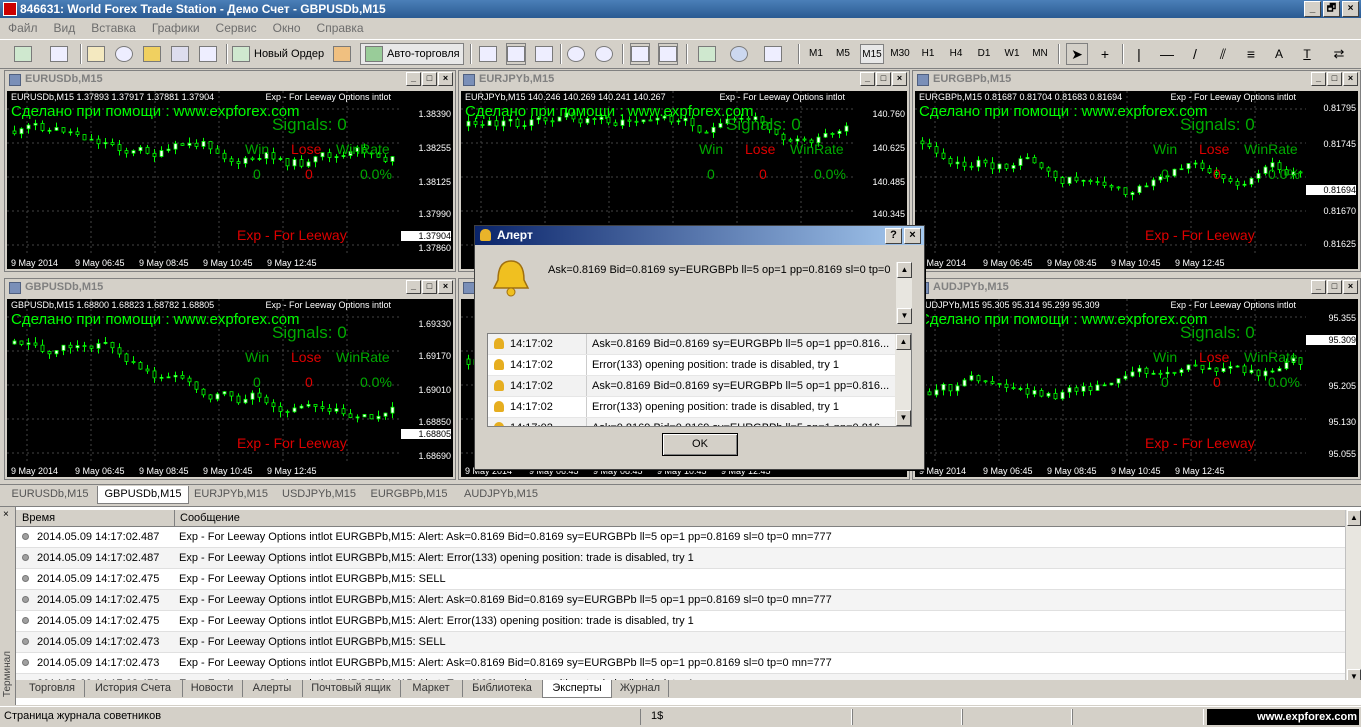  What do you see at coordinates (576, 54) in the screenshot?
I see `zoom-in-icon` at bounding box center [576, 54].